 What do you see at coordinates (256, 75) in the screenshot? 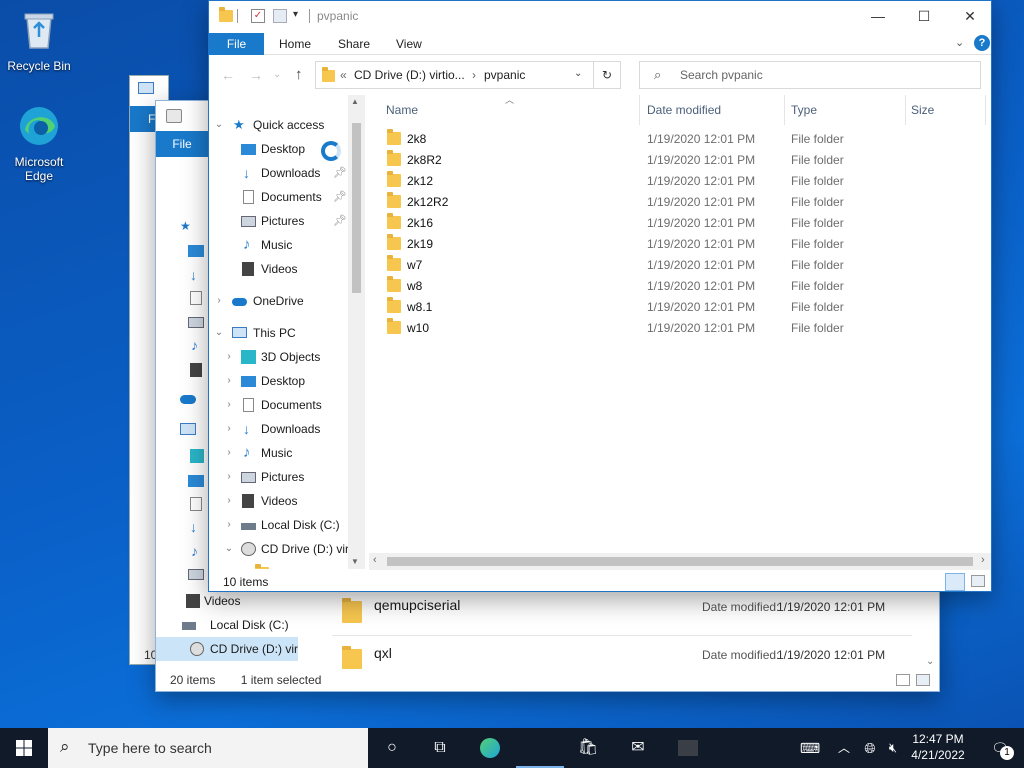
I see `forward-arrow-icon: →` at bounding box center [256, 75].